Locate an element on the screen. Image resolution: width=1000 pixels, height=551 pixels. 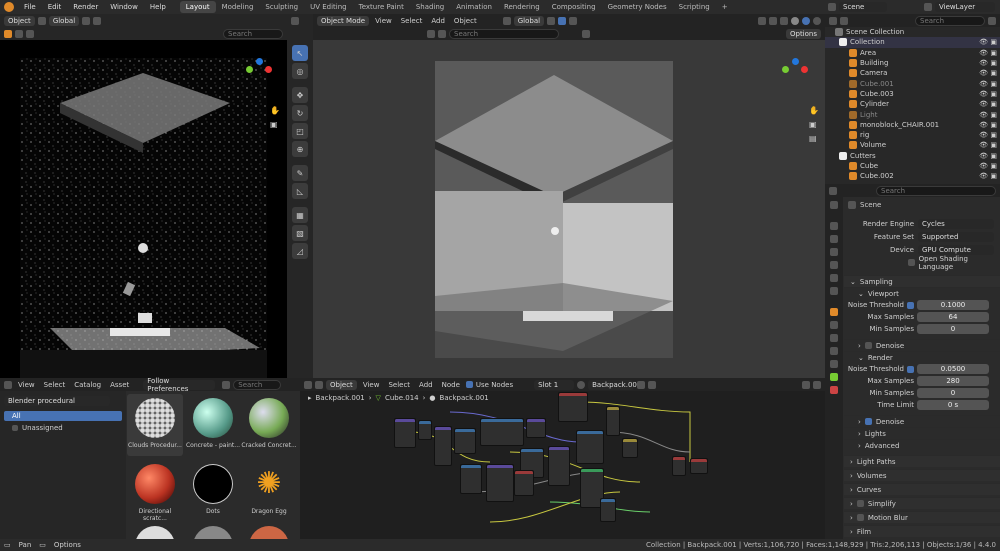
outliner-item-cube: Cube 👁 ▣ is located at coordinates (912, 166).